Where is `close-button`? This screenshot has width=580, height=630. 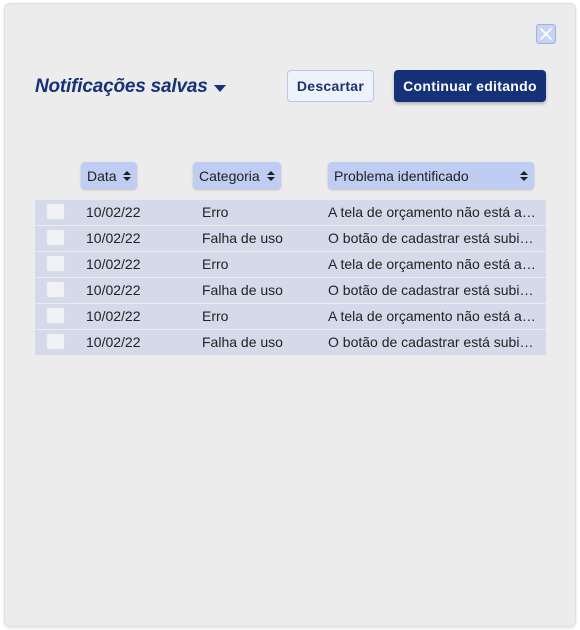 close-button is located at coordinates (546, 34).